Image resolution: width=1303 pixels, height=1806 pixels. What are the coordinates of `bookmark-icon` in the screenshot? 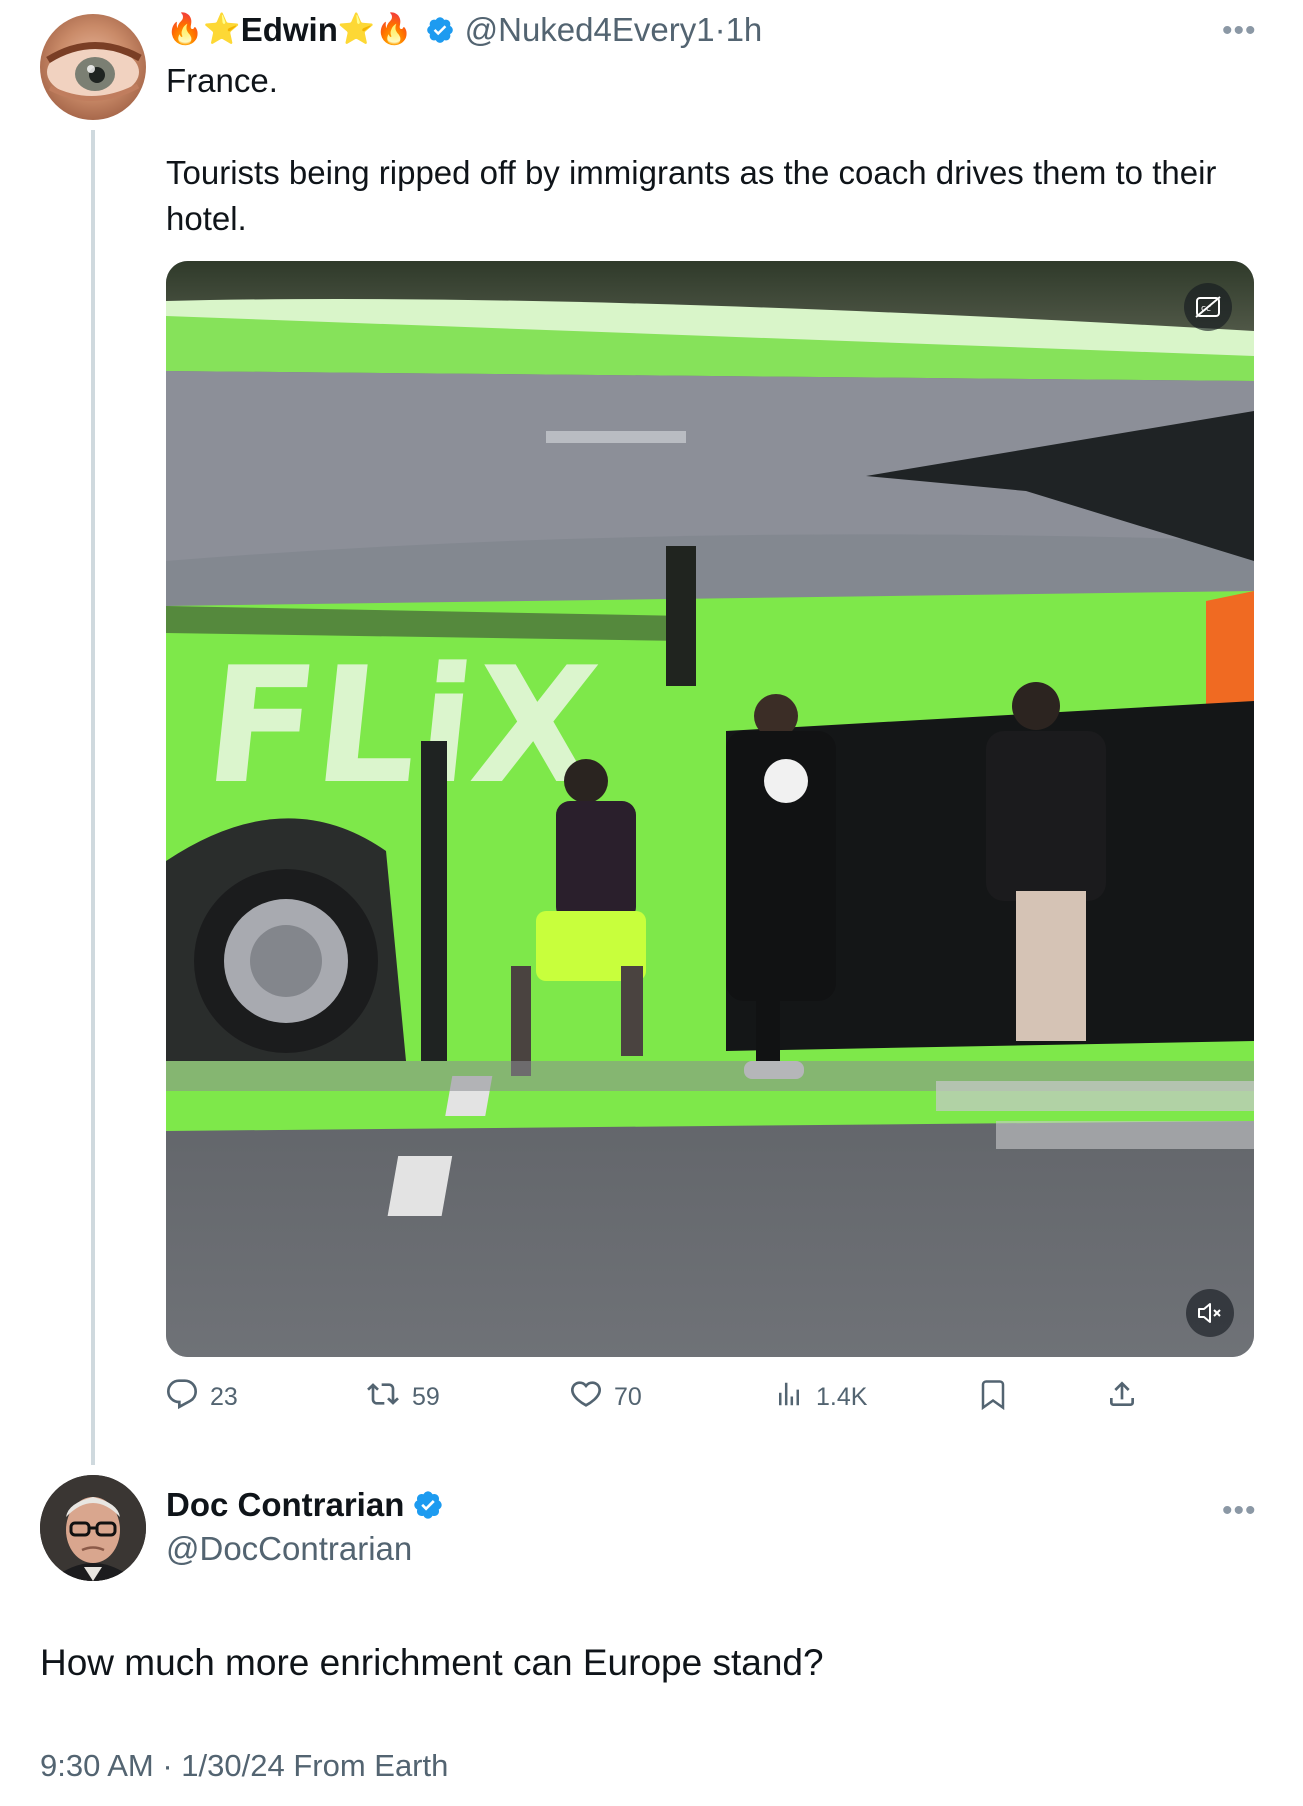 It's located at (999, 1397).